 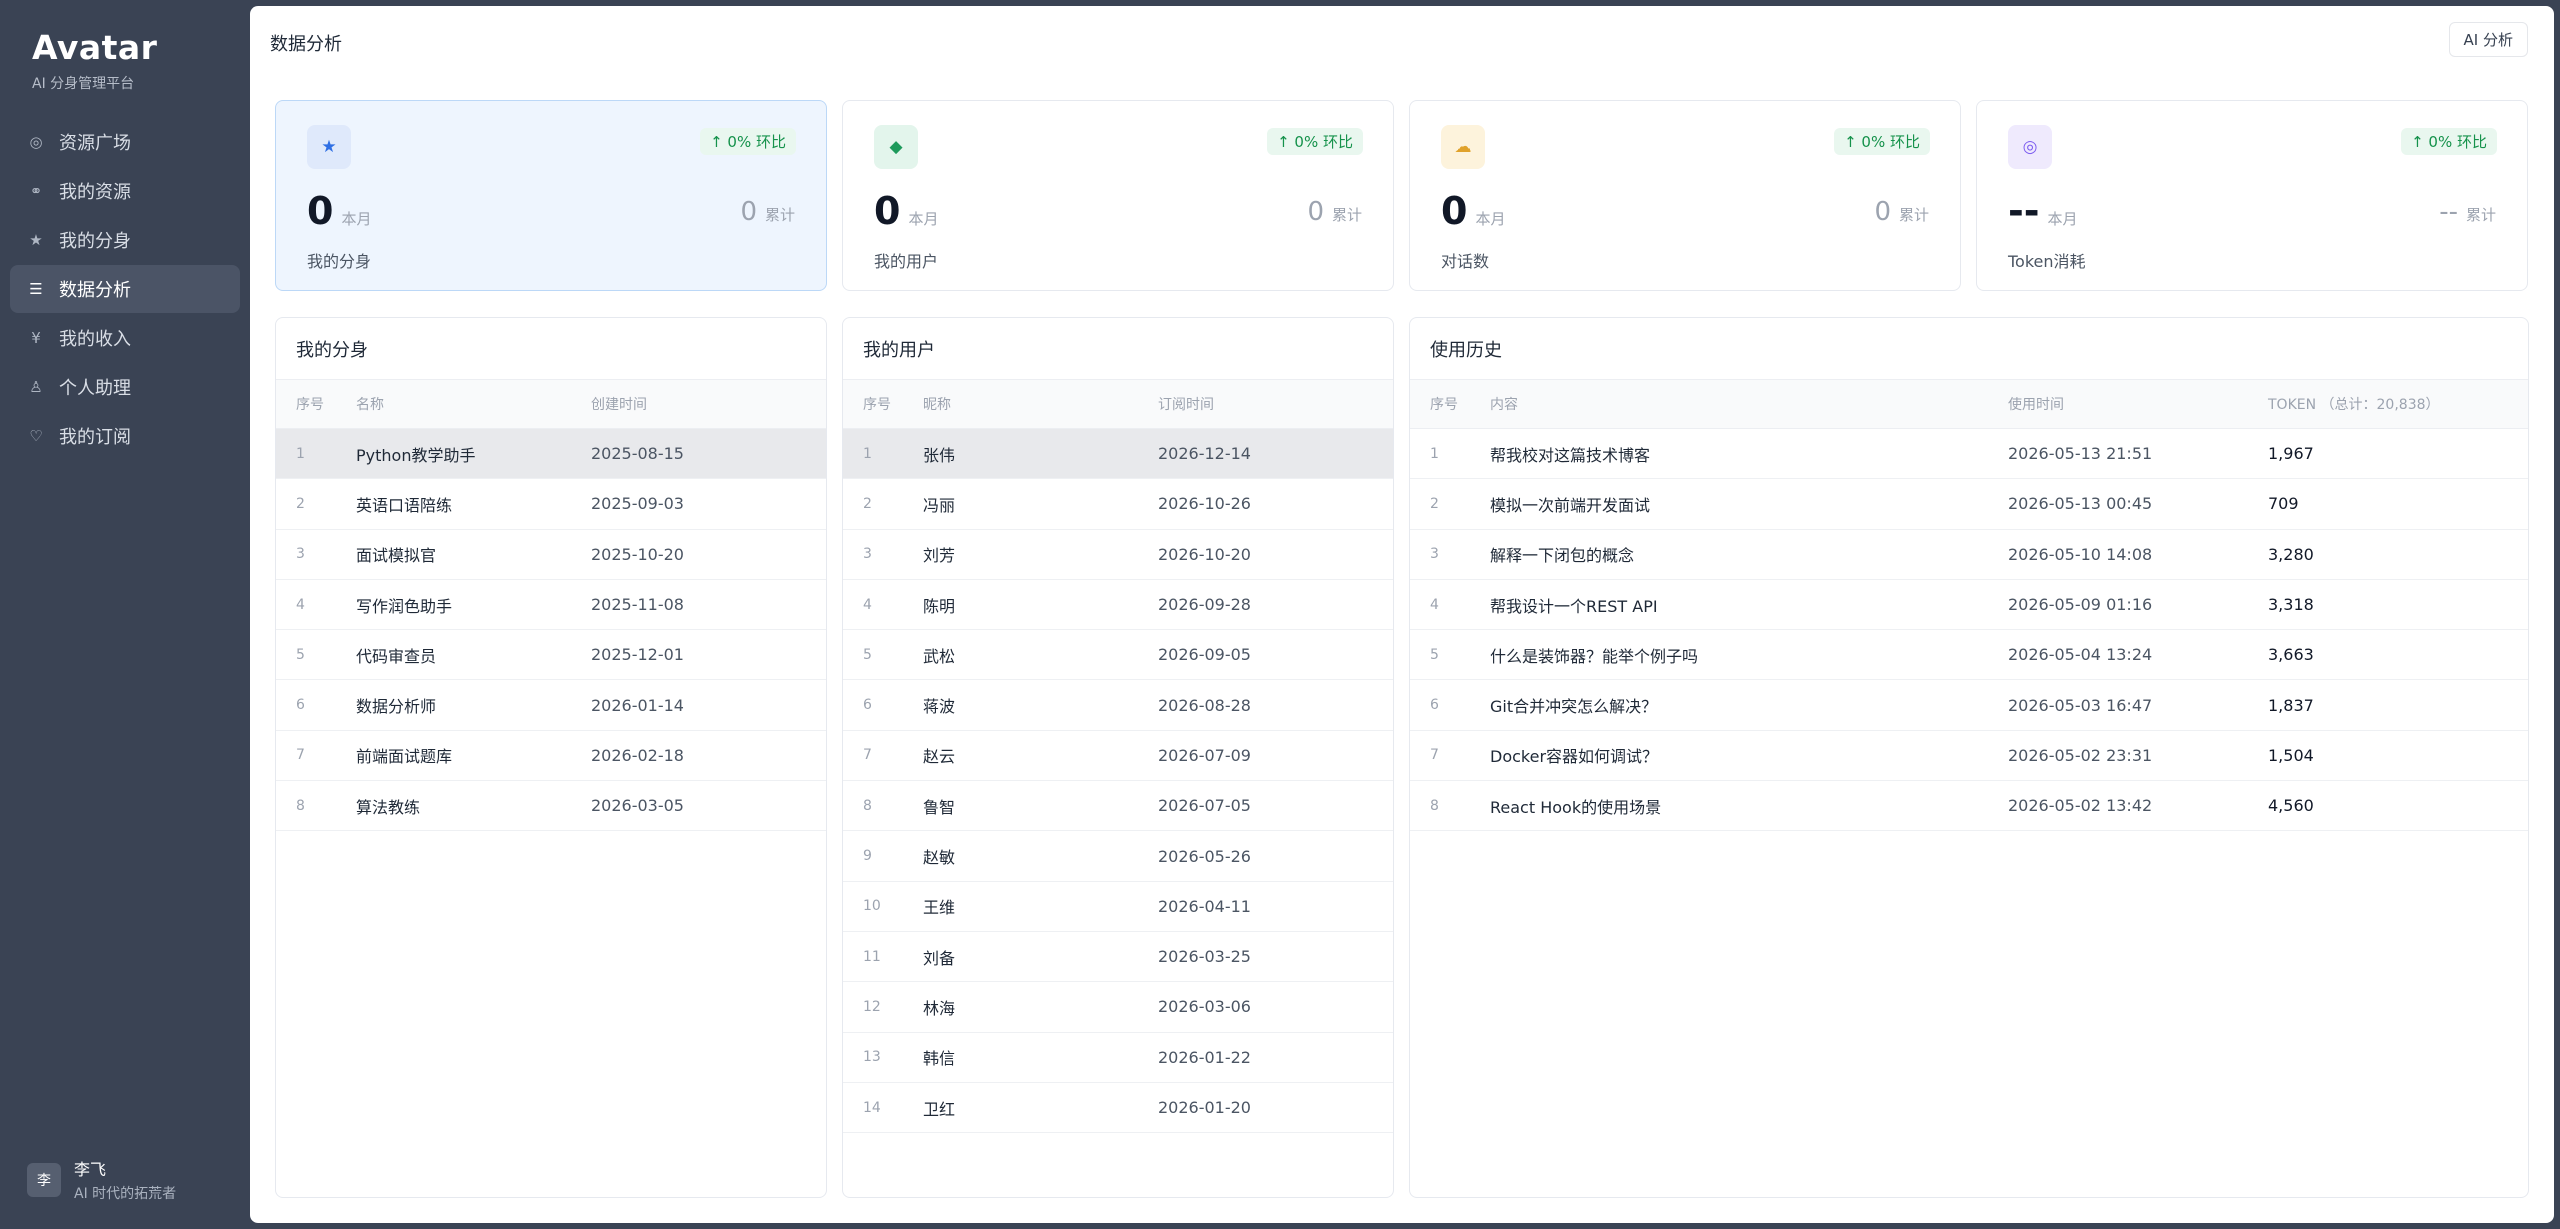 I want to click on table-cell: 6, so click(x=300, y=705).